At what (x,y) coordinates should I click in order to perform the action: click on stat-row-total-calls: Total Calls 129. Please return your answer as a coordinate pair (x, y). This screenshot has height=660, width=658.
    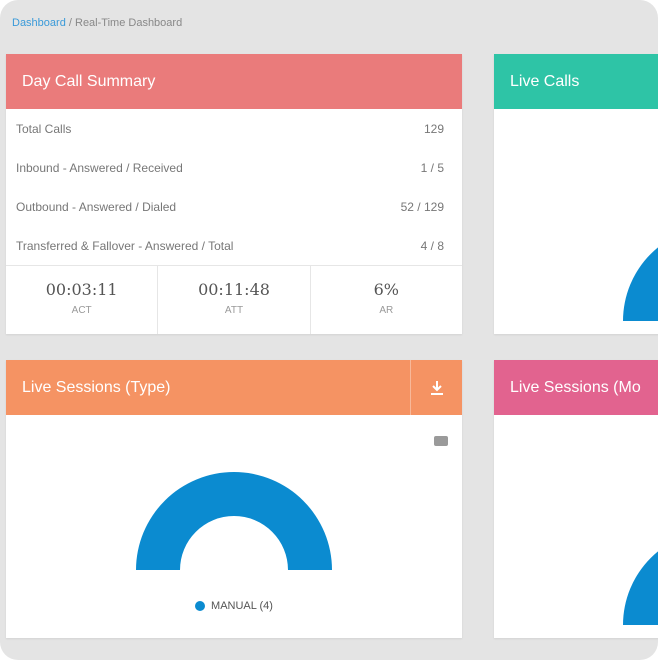
    Looking at the image, I should click on (234, 128).